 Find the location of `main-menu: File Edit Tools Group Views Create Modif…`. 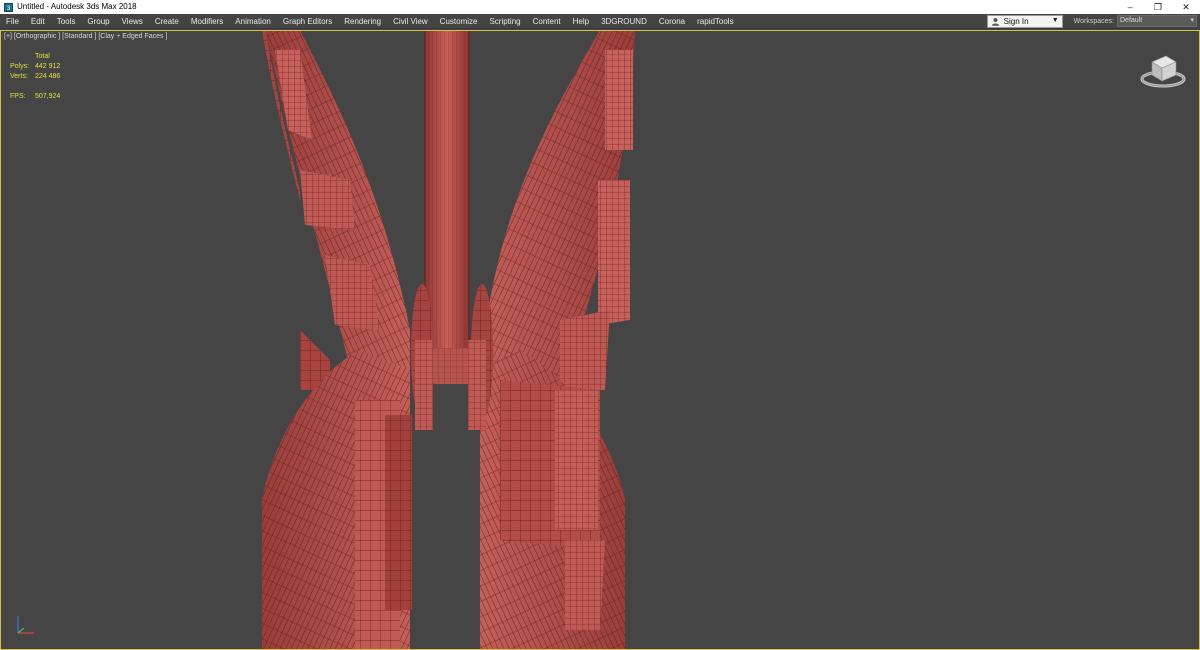

main-menu: File Edit Tools Group Views Create Modif… is located at coordinates (493, 21).